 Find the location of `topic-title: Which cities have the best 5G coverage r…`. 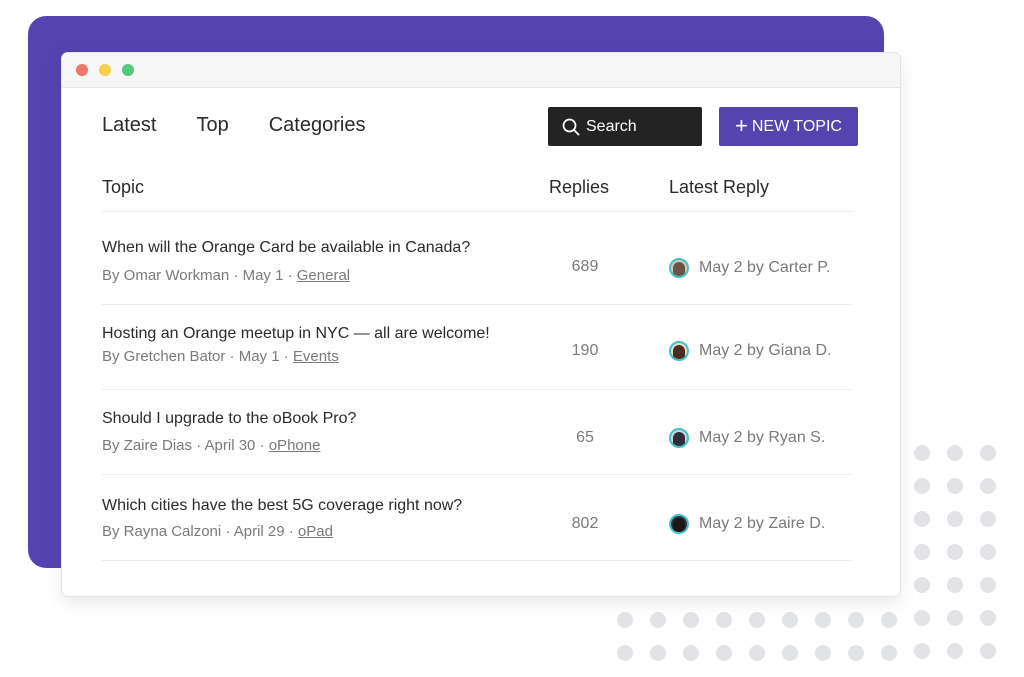

topic-title: Which cities have the best 5G coverage r… is located at coordinates (282, 506).